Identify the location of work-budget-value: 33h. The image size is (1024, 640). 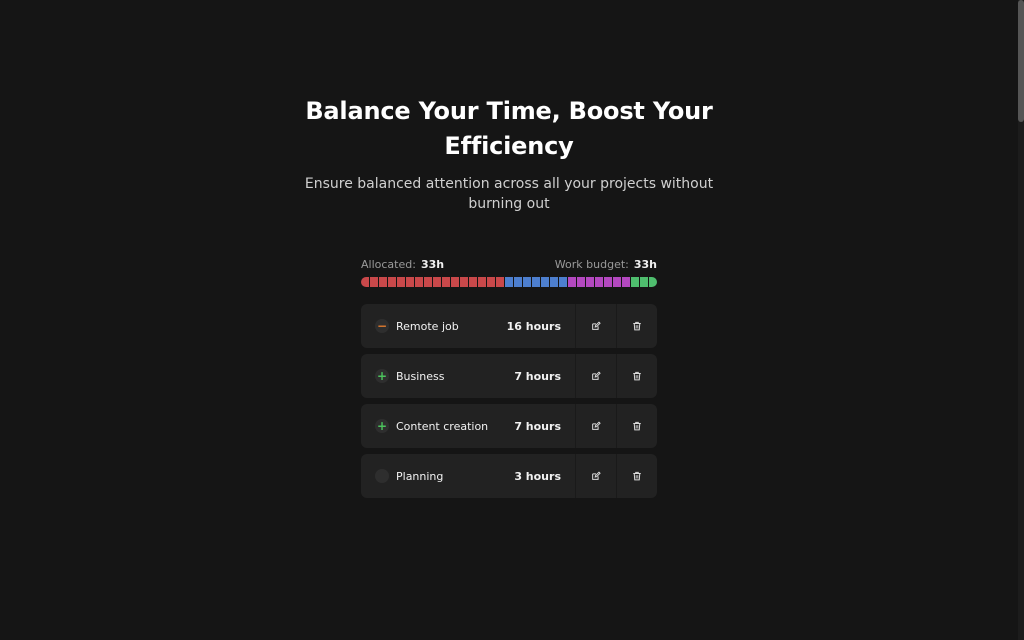
(645, 264).